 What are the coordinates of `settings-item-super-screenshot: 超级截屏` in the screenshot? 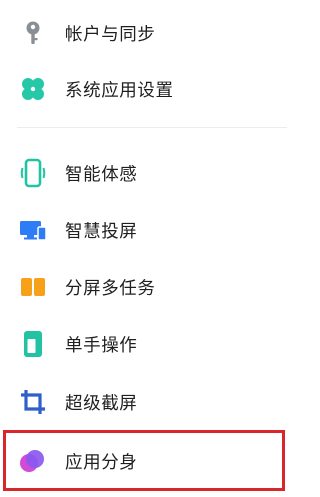 It's located at (143, 402).